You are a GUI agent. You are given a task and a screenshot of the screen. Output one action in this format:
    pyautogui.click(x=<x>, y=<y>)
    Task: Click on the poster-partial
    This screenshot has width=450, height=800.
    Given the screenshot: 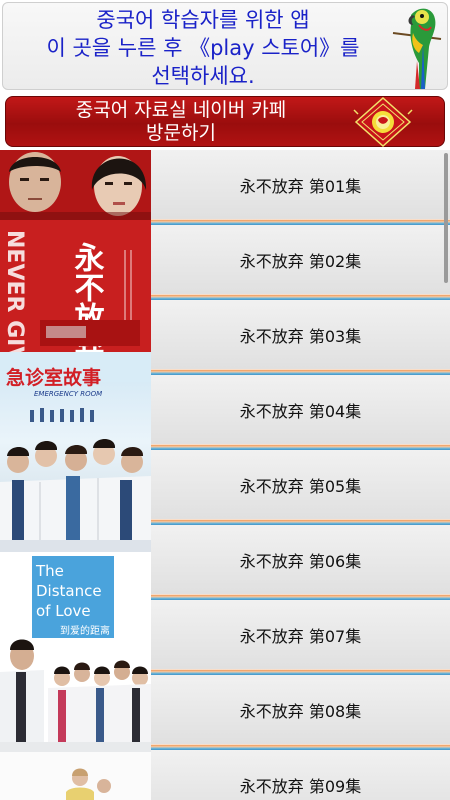 What is the action you would take?
    pyautogui.click(x=75, y=776)
    